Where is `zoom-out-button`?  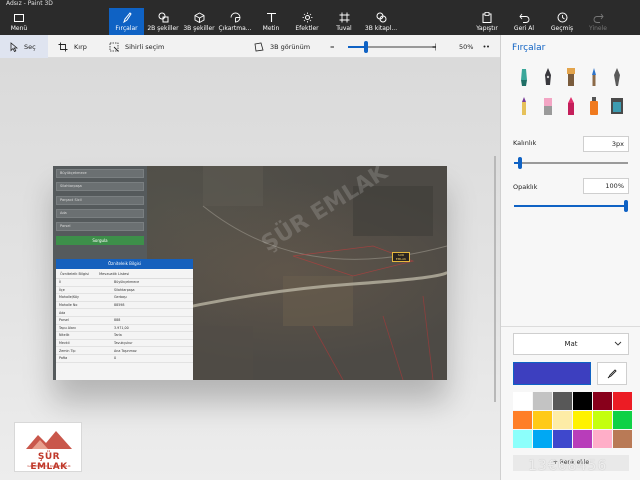 zoom-out-button is located at coordinates (335, 46).